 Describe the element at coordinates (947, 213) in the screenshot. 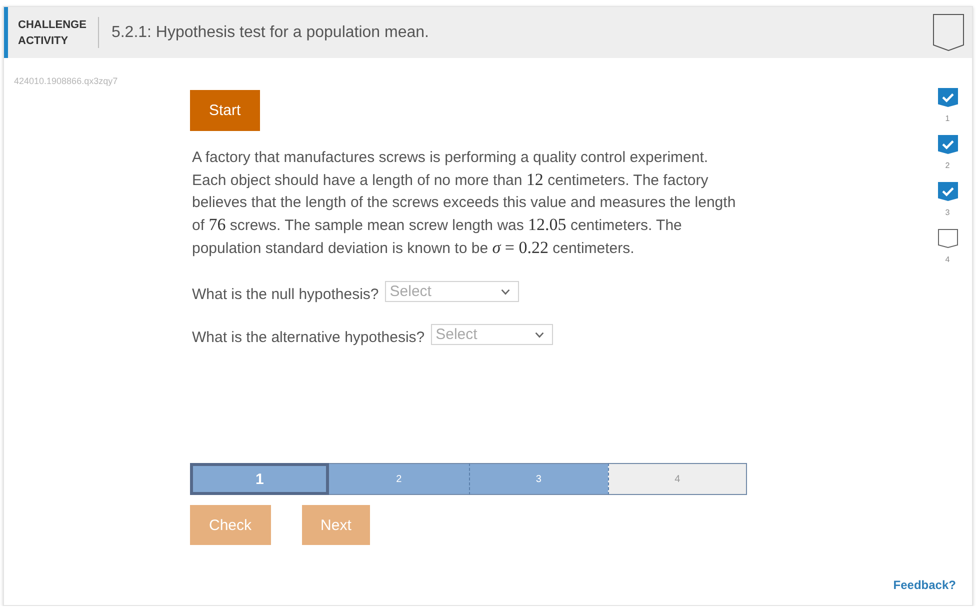

I see `level-number: 3` at that location.